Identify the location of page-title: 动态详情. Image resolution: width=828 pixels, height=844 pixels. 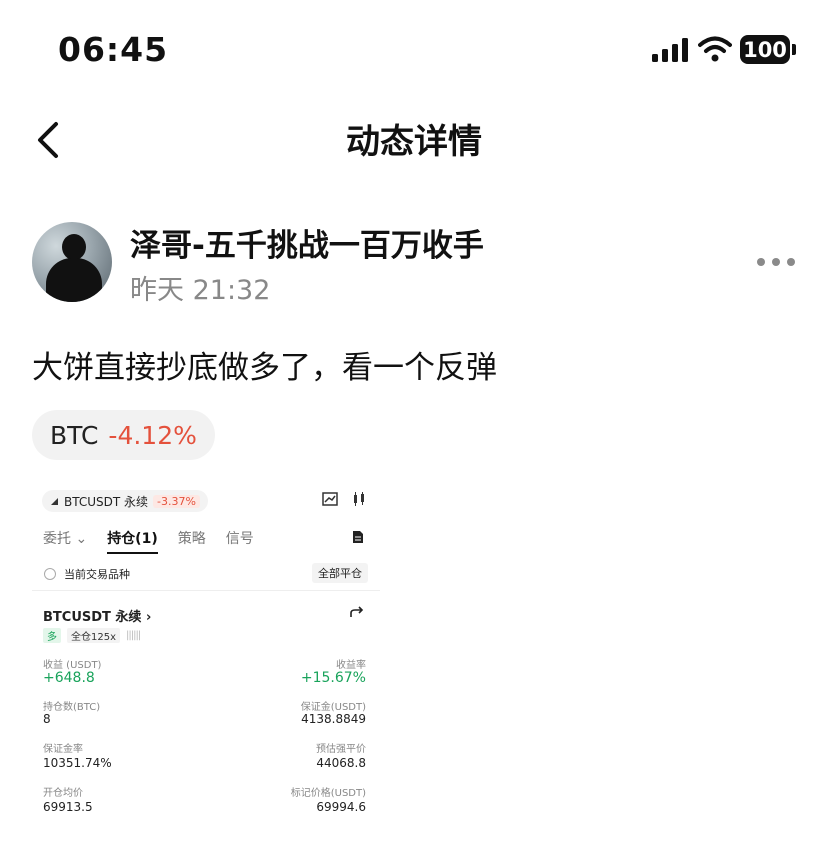
(414, 142).